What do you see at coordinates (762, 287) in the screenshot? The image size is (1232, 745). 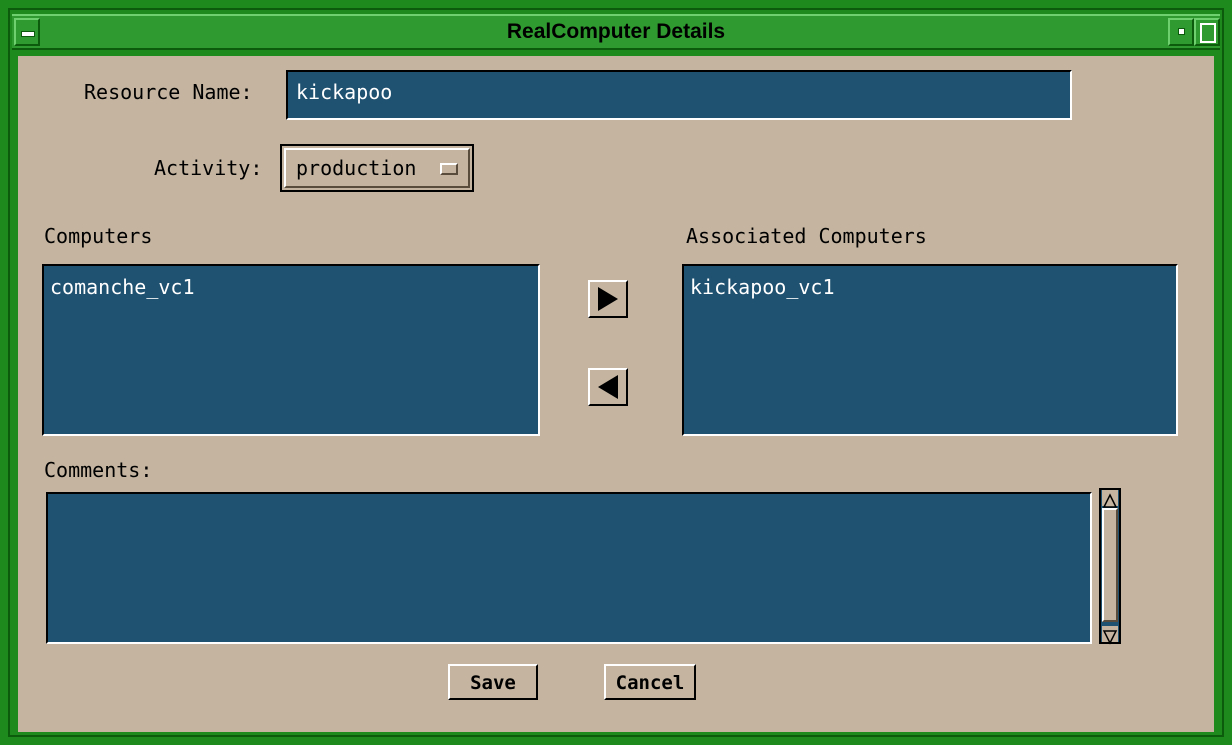 I see `associated-list-item: kickapoo_vc1` at bounding box center [762, 287].